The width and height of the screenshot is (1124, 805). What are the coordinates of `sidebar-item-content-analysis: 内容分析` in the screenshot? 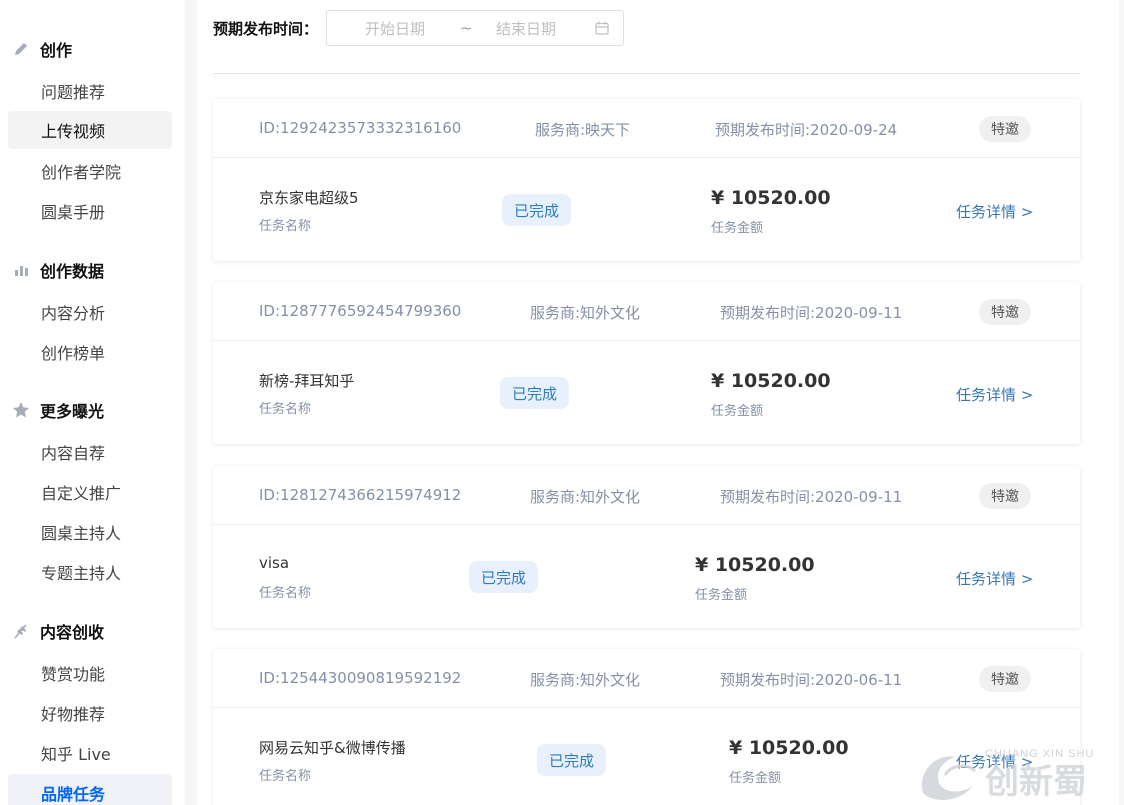 It's located at (90, 312).